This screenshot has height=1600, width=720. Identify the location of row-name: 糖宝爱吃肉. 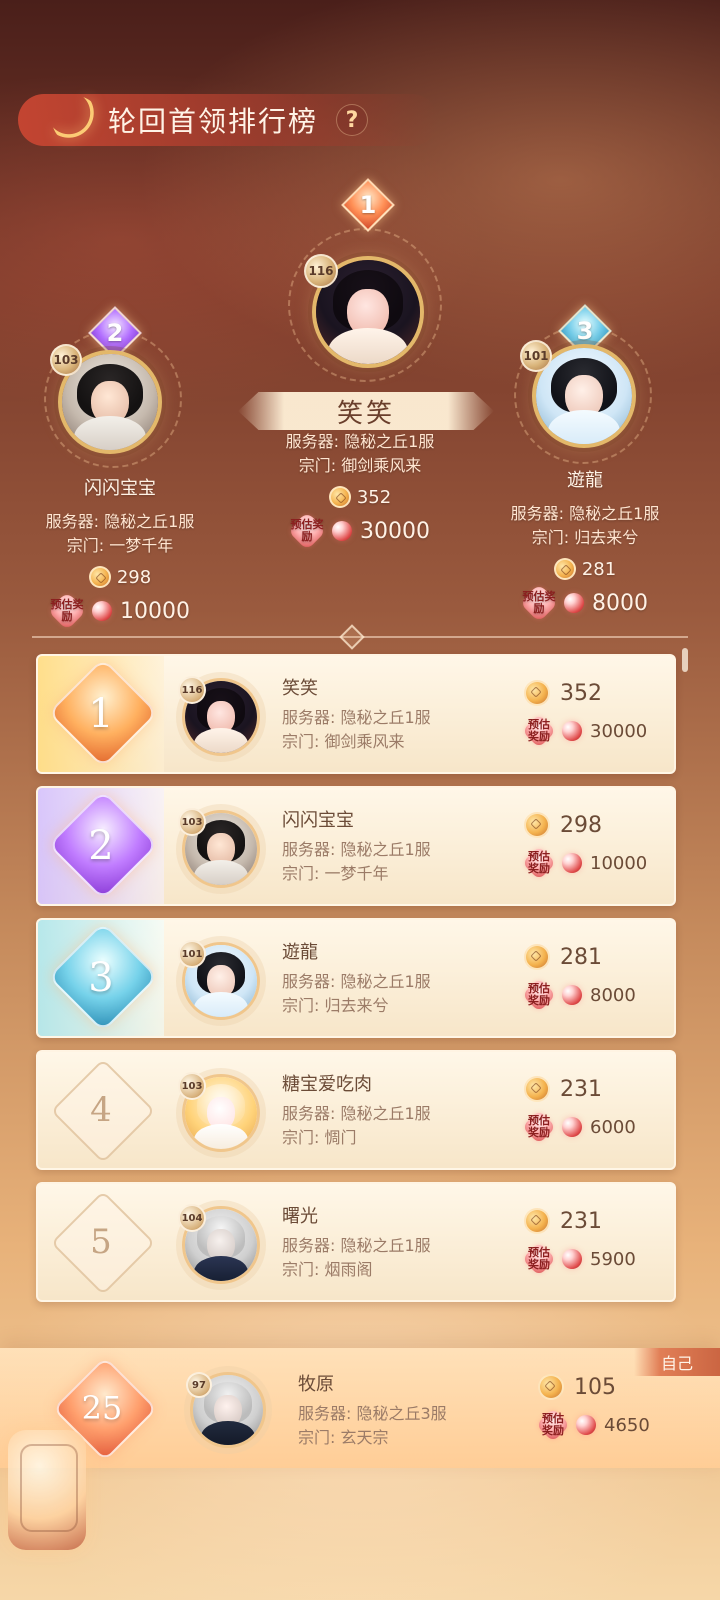
(327, 1084).